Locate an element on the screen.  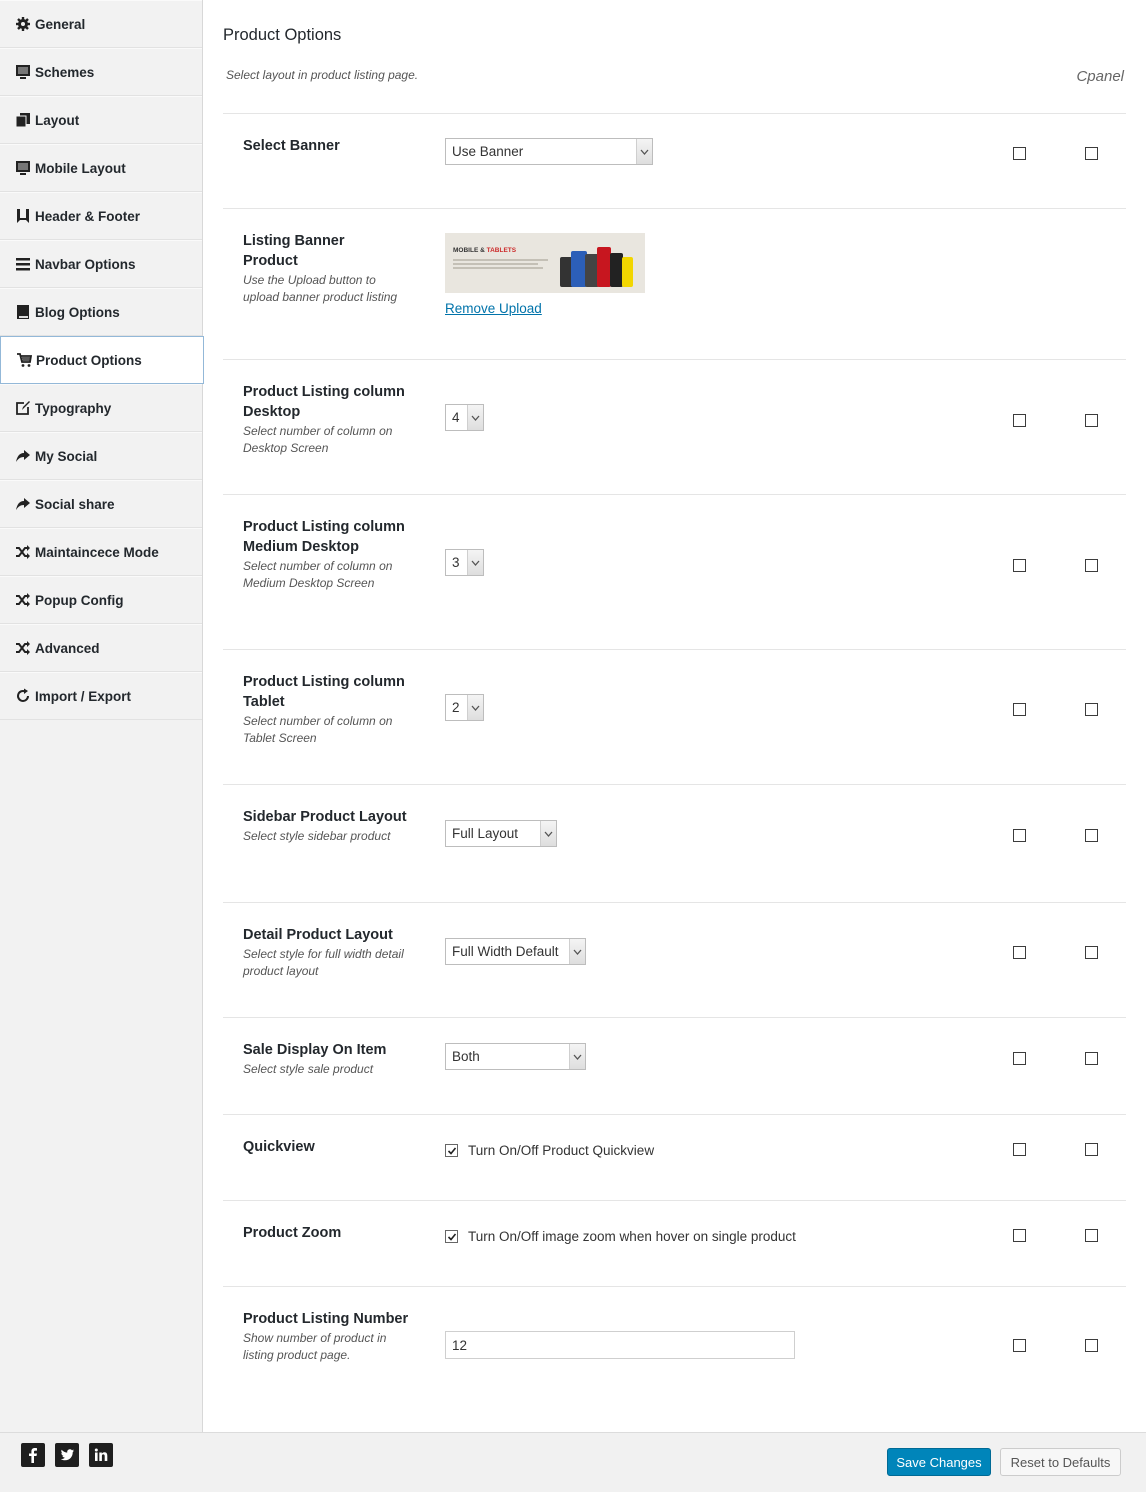
detail-layout-select: Full Width Default is located at coordinates (515, 951).